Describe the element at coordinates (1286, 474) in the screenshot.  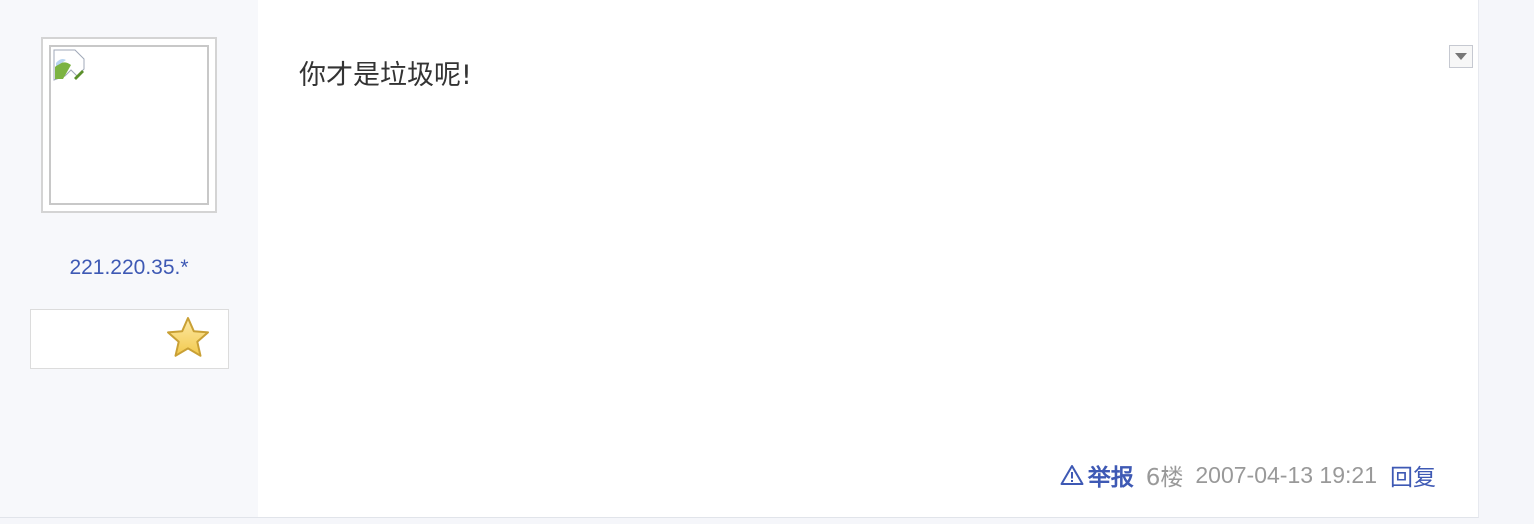
I see `post-time: 2007-04-13 19:21` at that location.